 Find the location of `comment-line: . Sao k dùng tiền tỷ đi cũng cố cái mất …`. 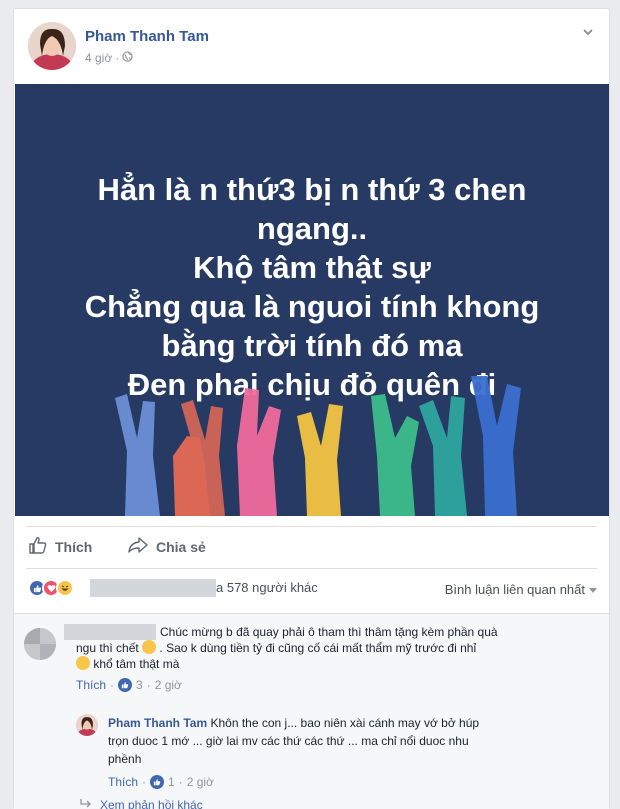

comment-line: . Sao k dùng tiền tỷ đi cũng cố cái mất … is located at coordinates (318, 648).